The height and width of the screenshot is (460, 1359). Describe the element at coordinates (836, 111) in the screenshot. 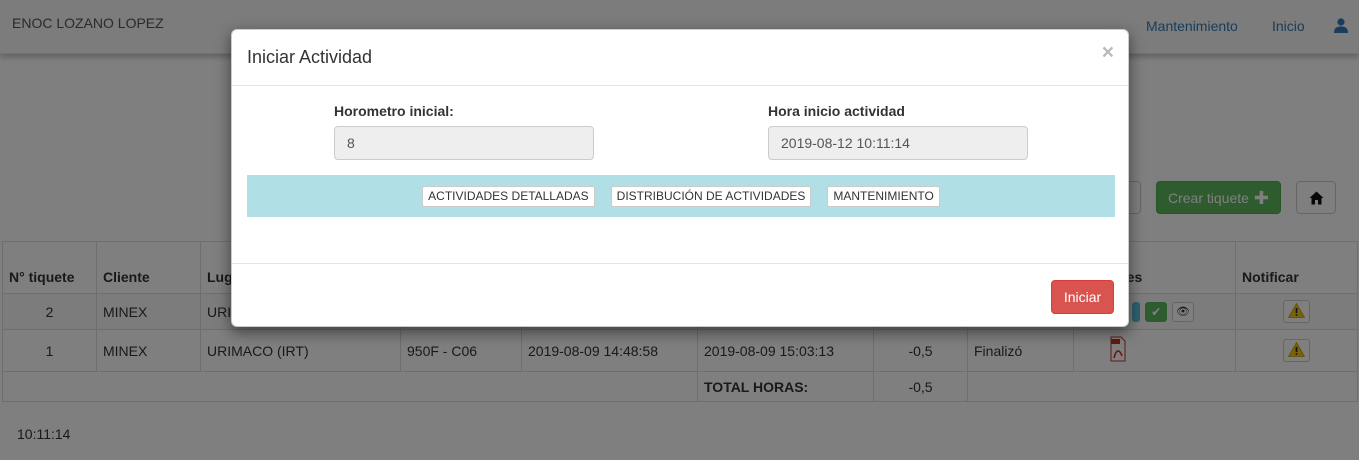

I see `hora-inicio-label: Hora inicio actividad` at that location.